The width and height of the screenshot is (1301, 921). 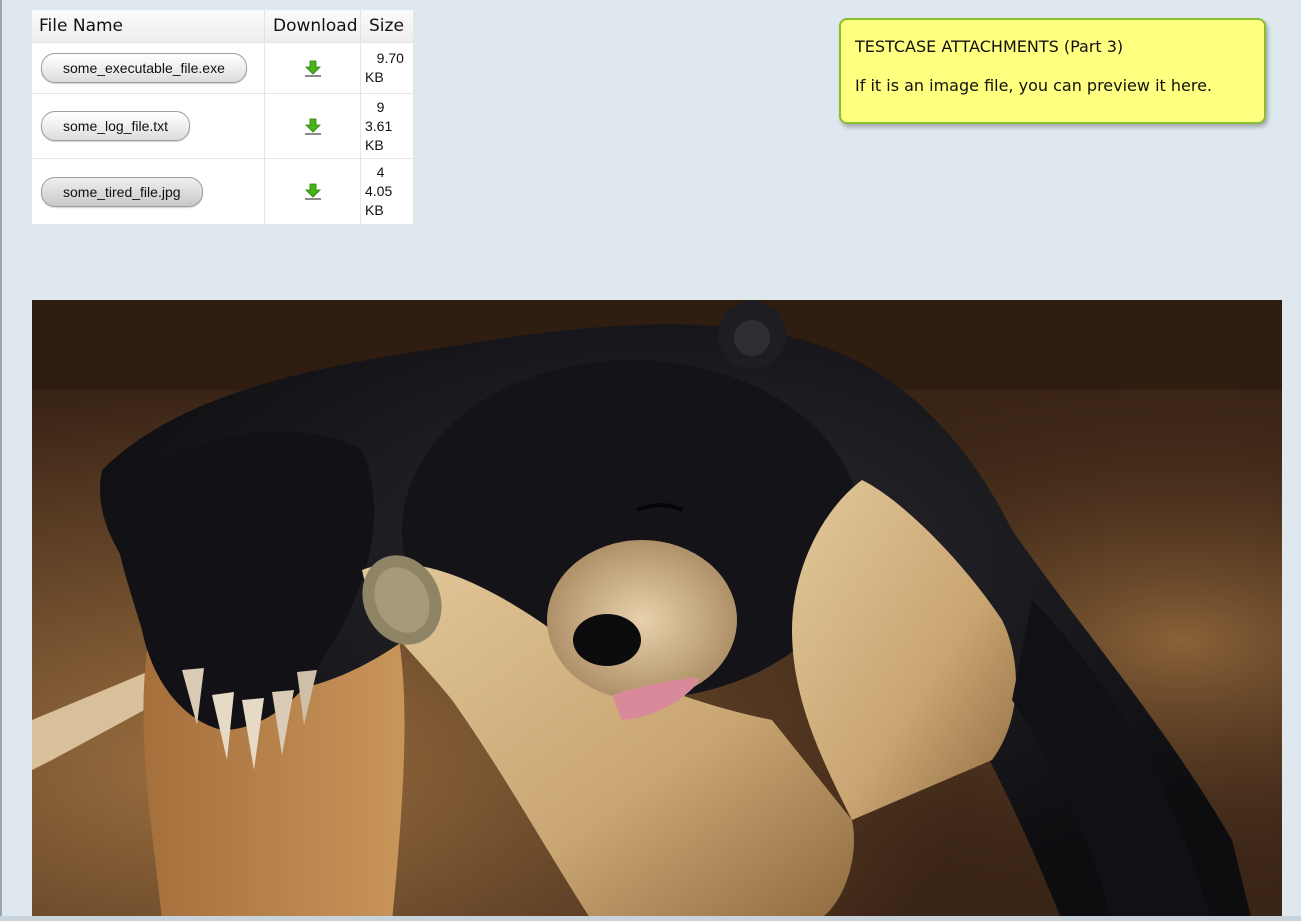 I want to click on table-row: some_executable_file.exe 9.70 KB, so click(x=222, y=68).